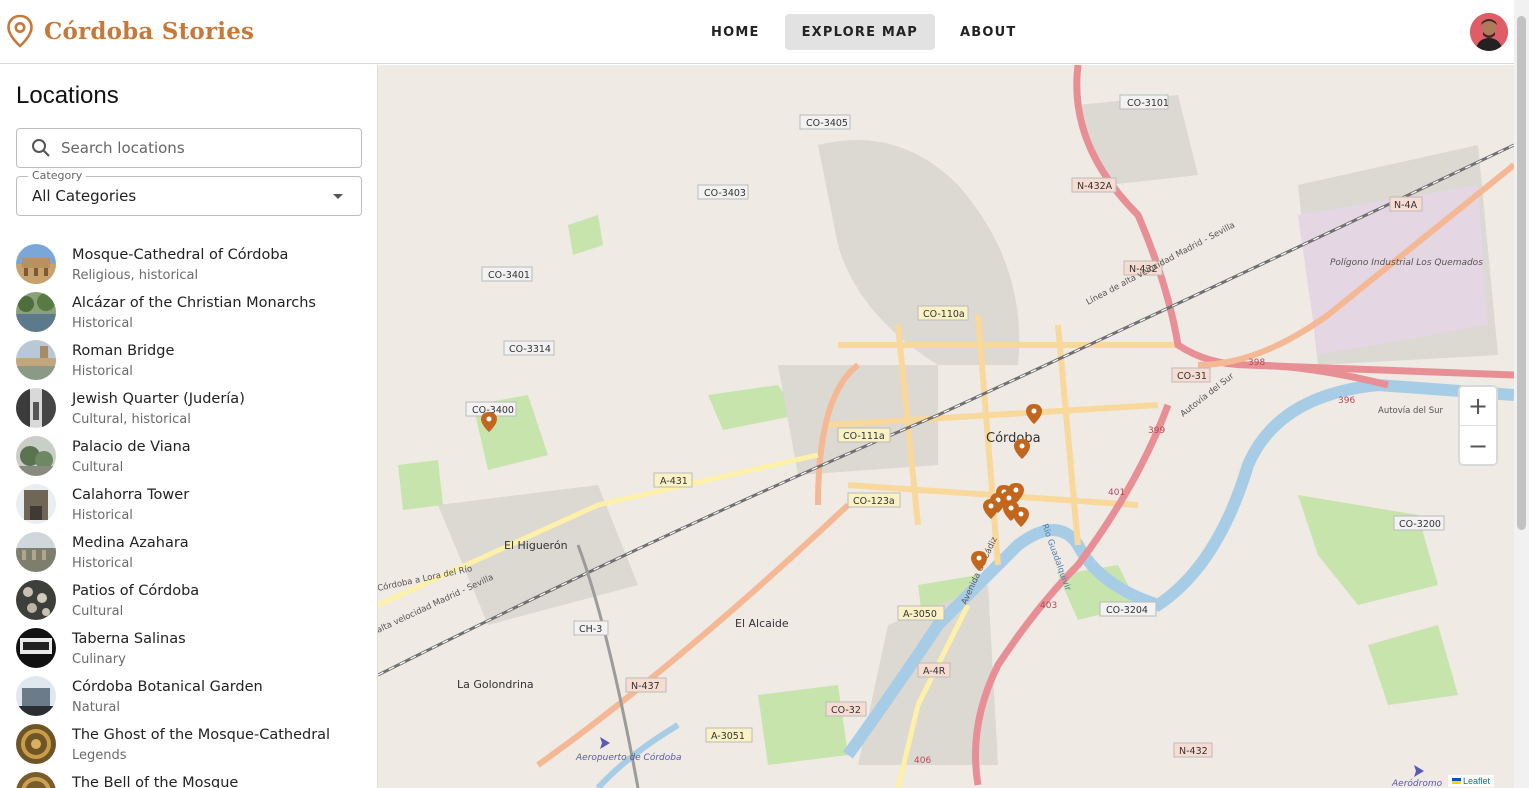  Describe the element at coordinates (1406, 205) in the screenshot. I see `svg-text: N-4A` at that location.